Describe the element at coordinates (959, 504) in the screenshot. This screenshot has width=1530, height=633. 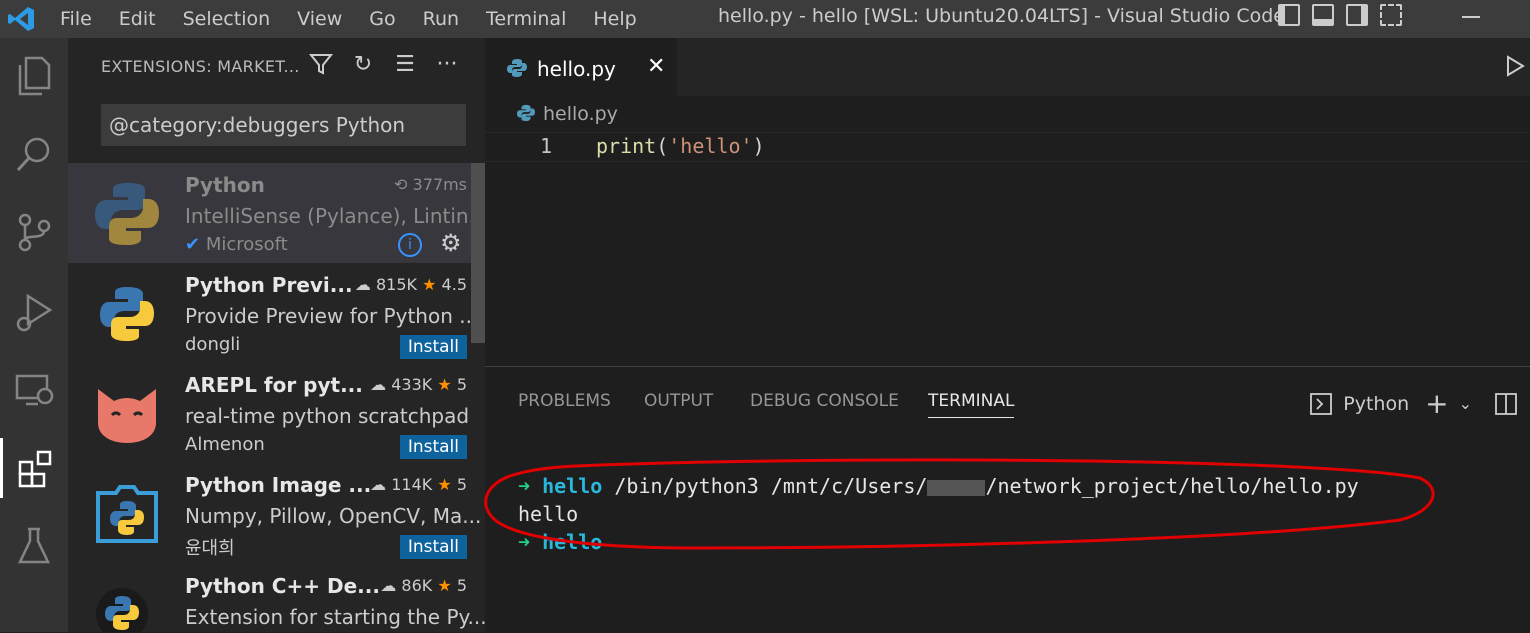
I see `red-annotation-ellipse` at that location.